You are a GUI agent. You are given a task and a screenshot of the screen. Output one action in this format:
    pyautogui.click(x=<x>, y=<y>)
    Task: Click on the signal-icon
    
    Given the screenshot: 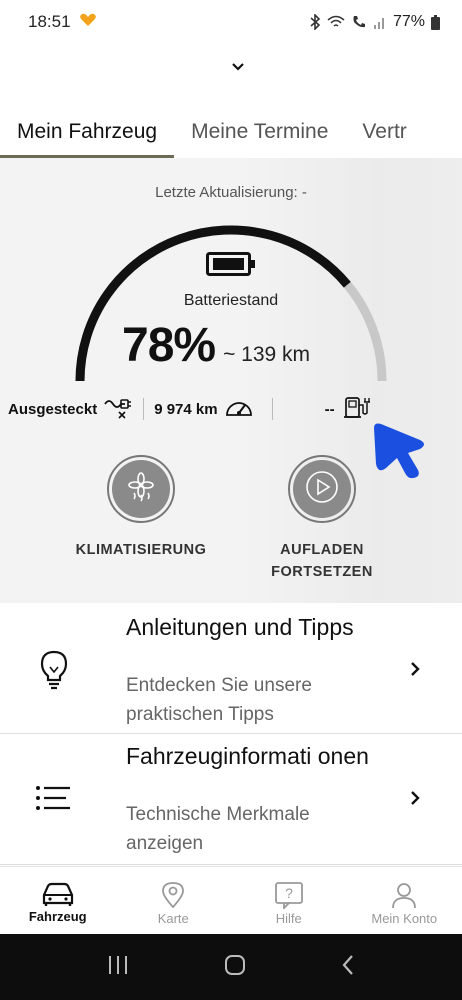 What is the action you would take?
    pyautogui.click(x=380, y=22)
    